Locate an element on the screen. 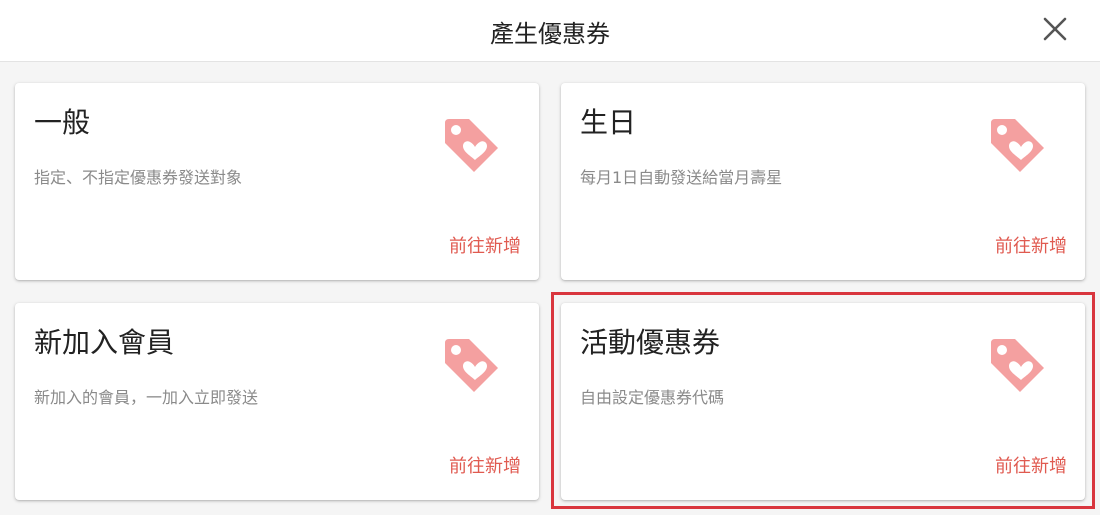 The width and height of the screenshot is (1100, 515). close-icon is located at coordinates (1055, 29).